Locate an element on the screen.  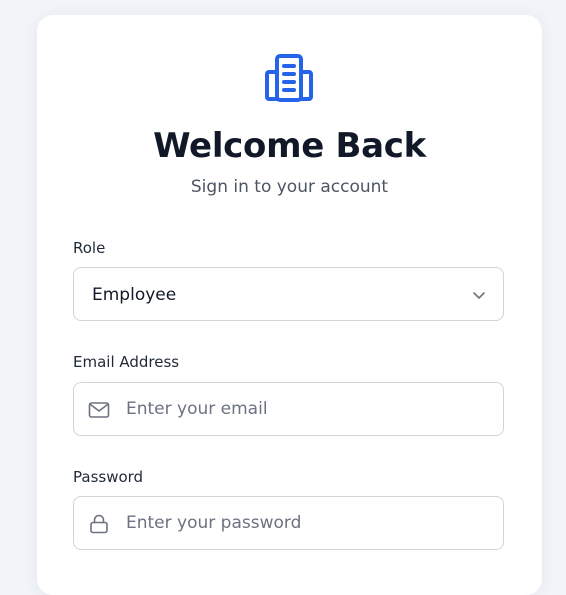
role-select-value: Employee is located at coordinates (134, 295).